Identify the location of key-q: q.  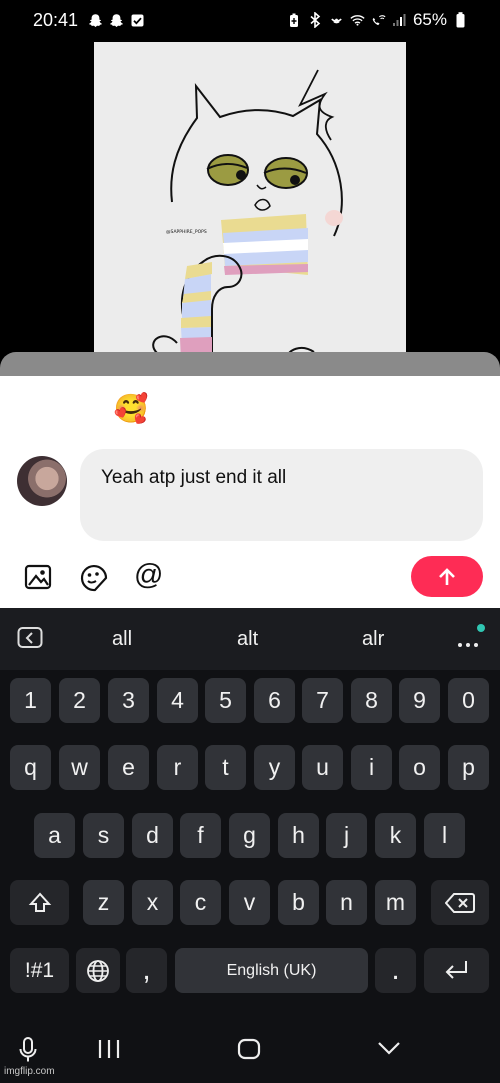
(30, 767).